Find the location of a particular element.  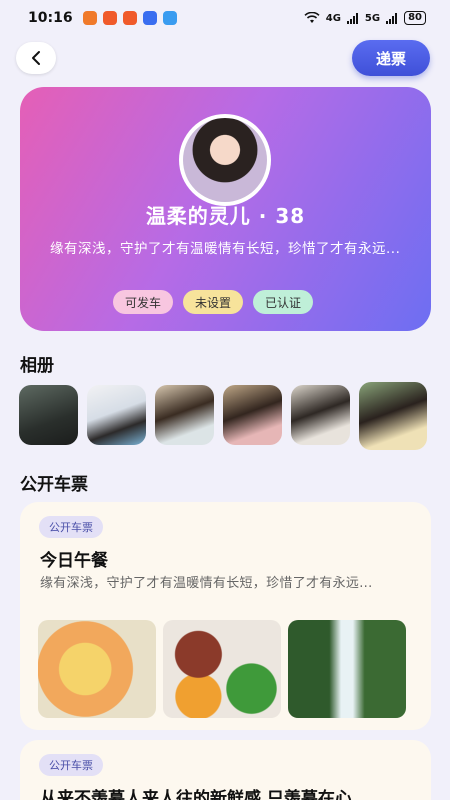

tag-not-set: 未设置 is located at coordinates (213, 302).